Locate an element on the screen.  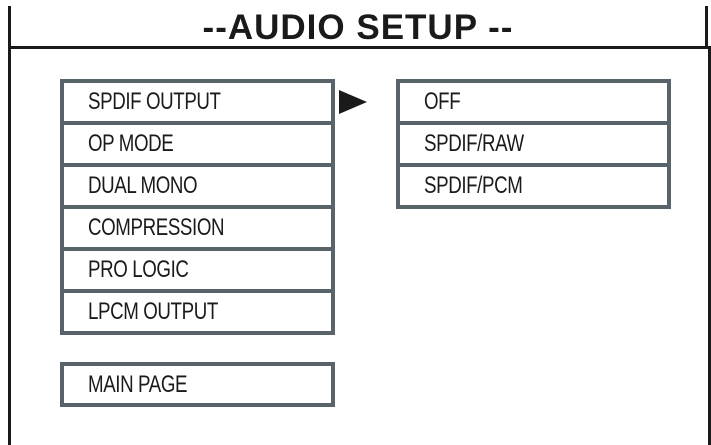
menu-item-pro-logic: PRO LOGIC is located at coordinates (197, 272).